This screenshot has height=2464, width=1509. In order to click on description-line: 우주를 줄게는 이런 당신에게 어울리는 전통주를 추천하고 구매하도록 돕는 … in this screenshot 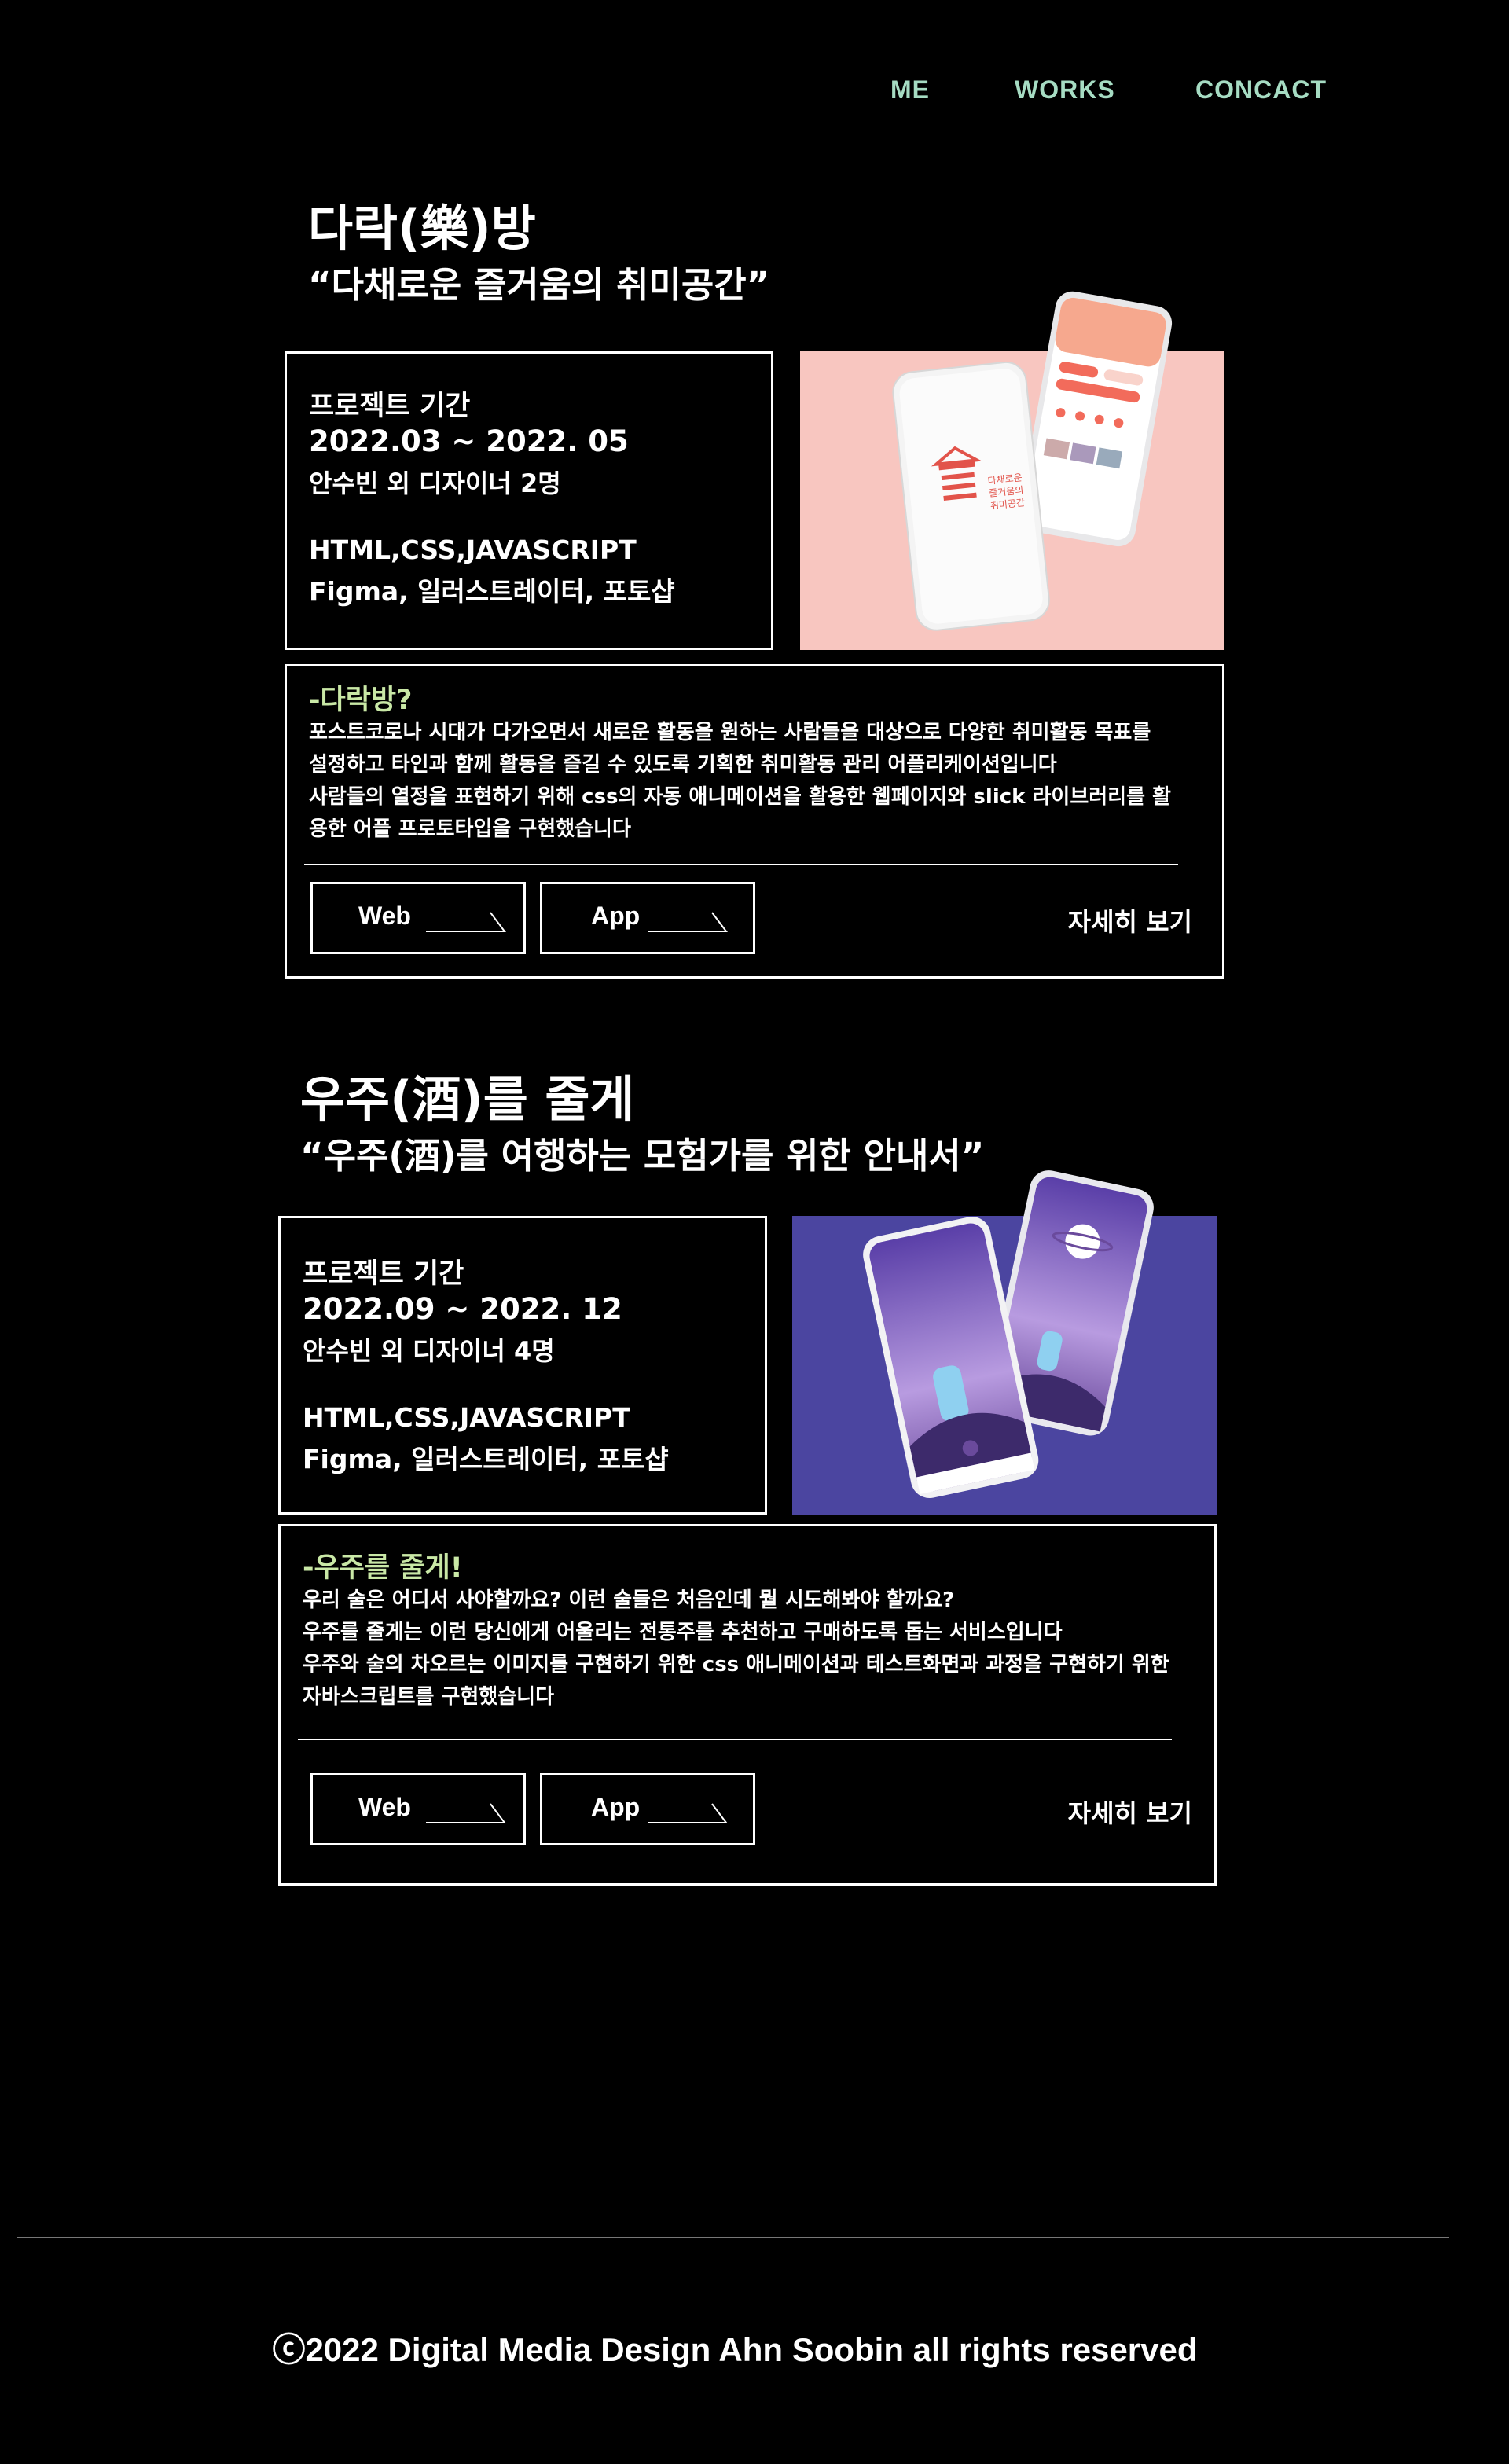, I will do `click(683, 1633)`.